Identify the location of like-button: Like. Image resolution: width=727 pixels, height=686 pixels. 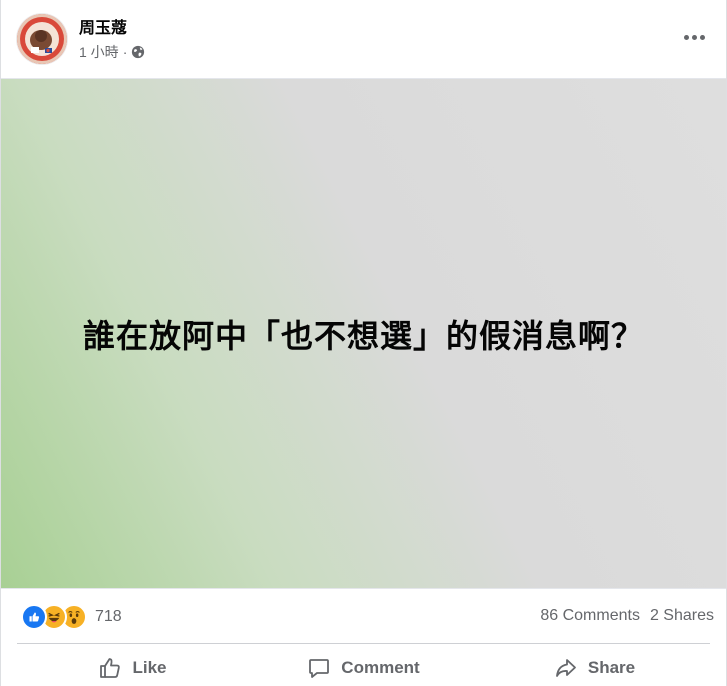
(132, 668).